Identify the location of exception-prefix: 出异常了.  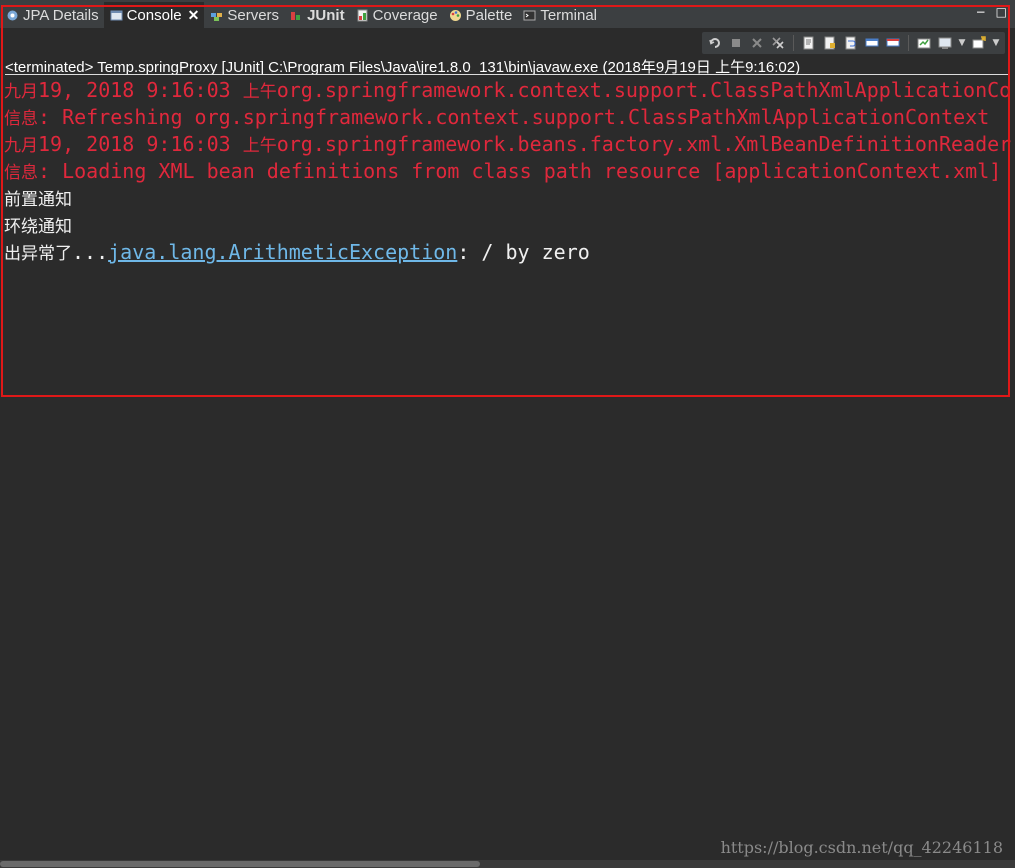
(38, 254).